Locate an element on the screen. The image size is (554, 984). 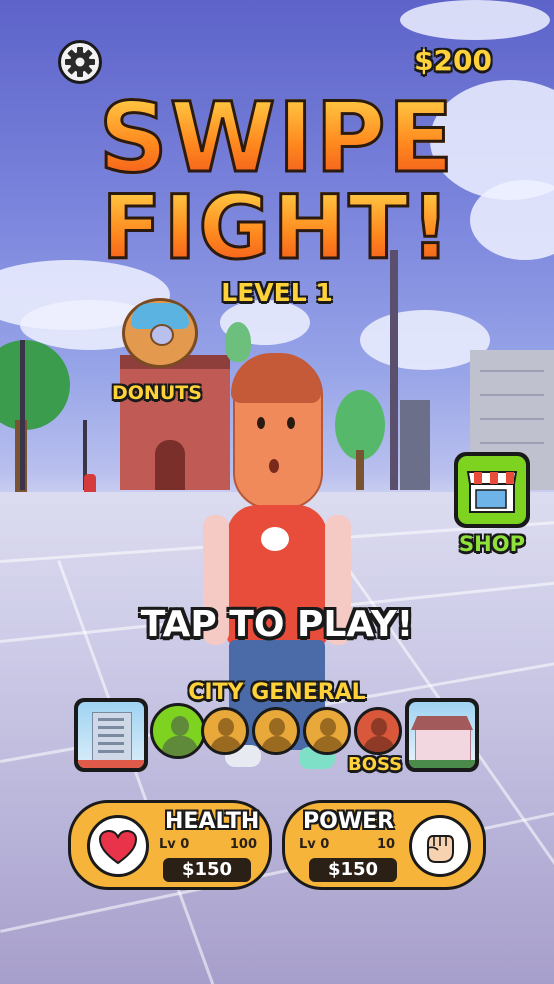
boss-opponent-slot is located at coordinates (378, 731).